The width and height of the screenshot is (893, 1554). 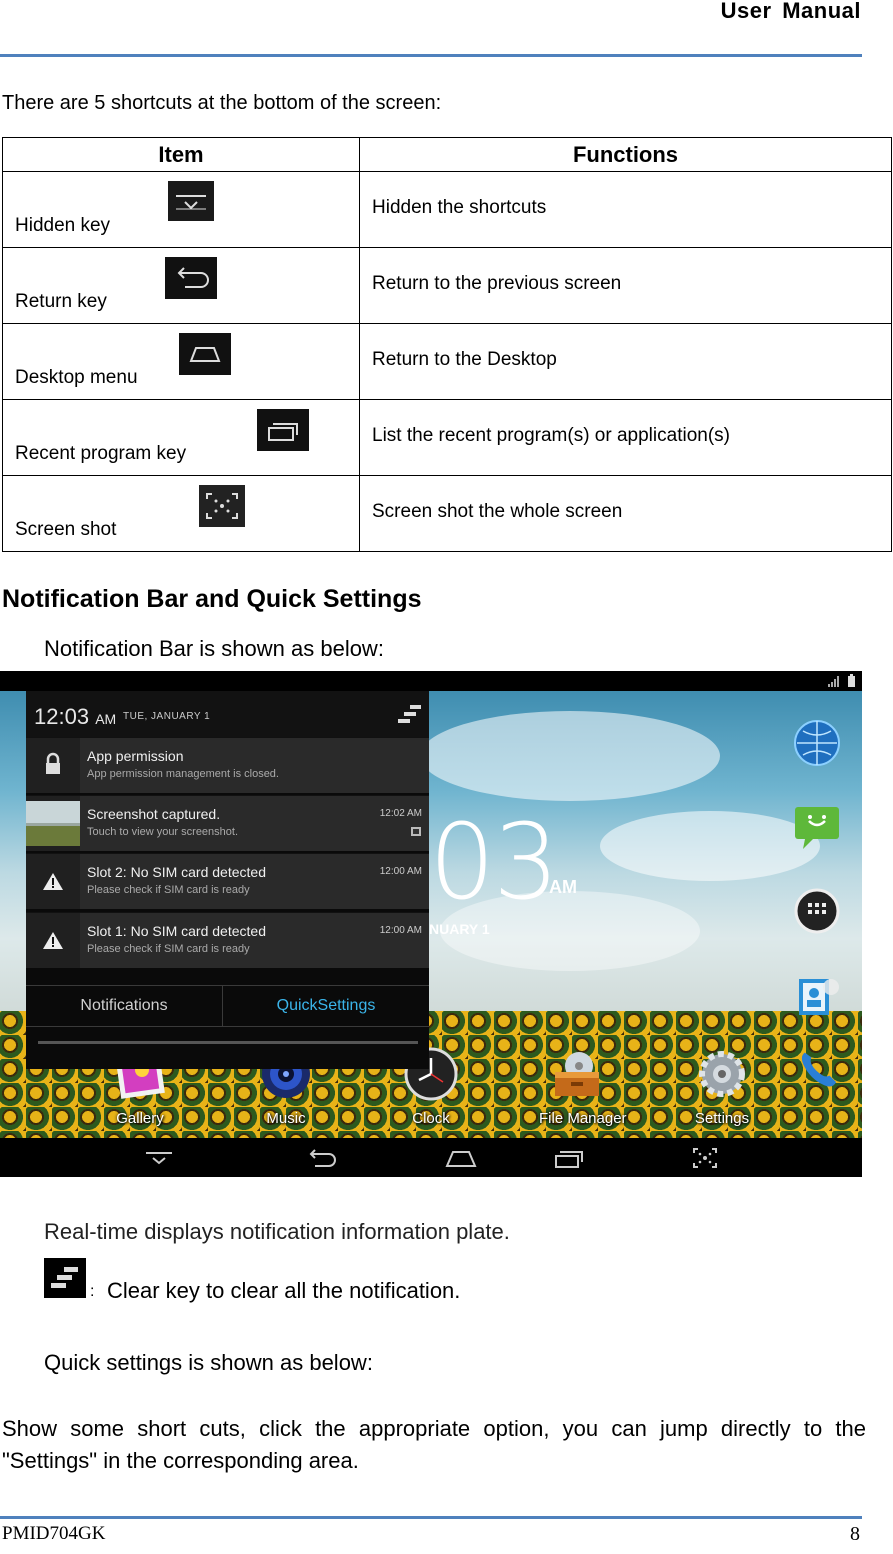 I want to click on dock-phone, so click(x=818, y=1086).